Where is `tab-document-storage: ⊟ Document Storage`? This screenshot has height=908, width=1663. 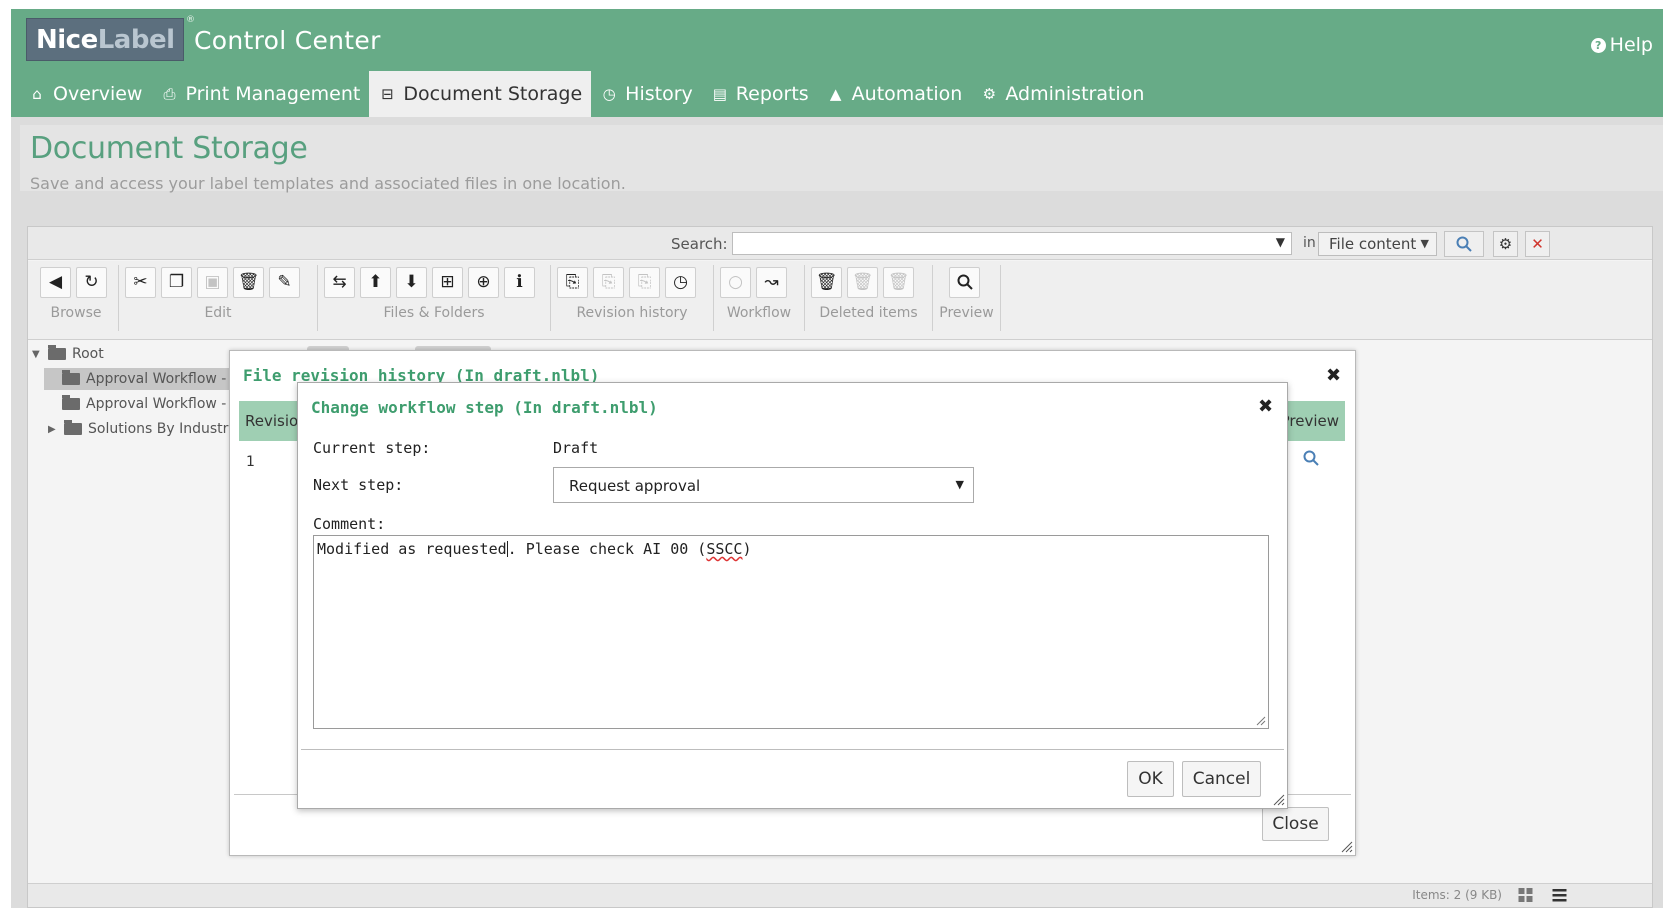
tab-document-storage: ⊟ Document Storage is located at coordinates (480, 94).